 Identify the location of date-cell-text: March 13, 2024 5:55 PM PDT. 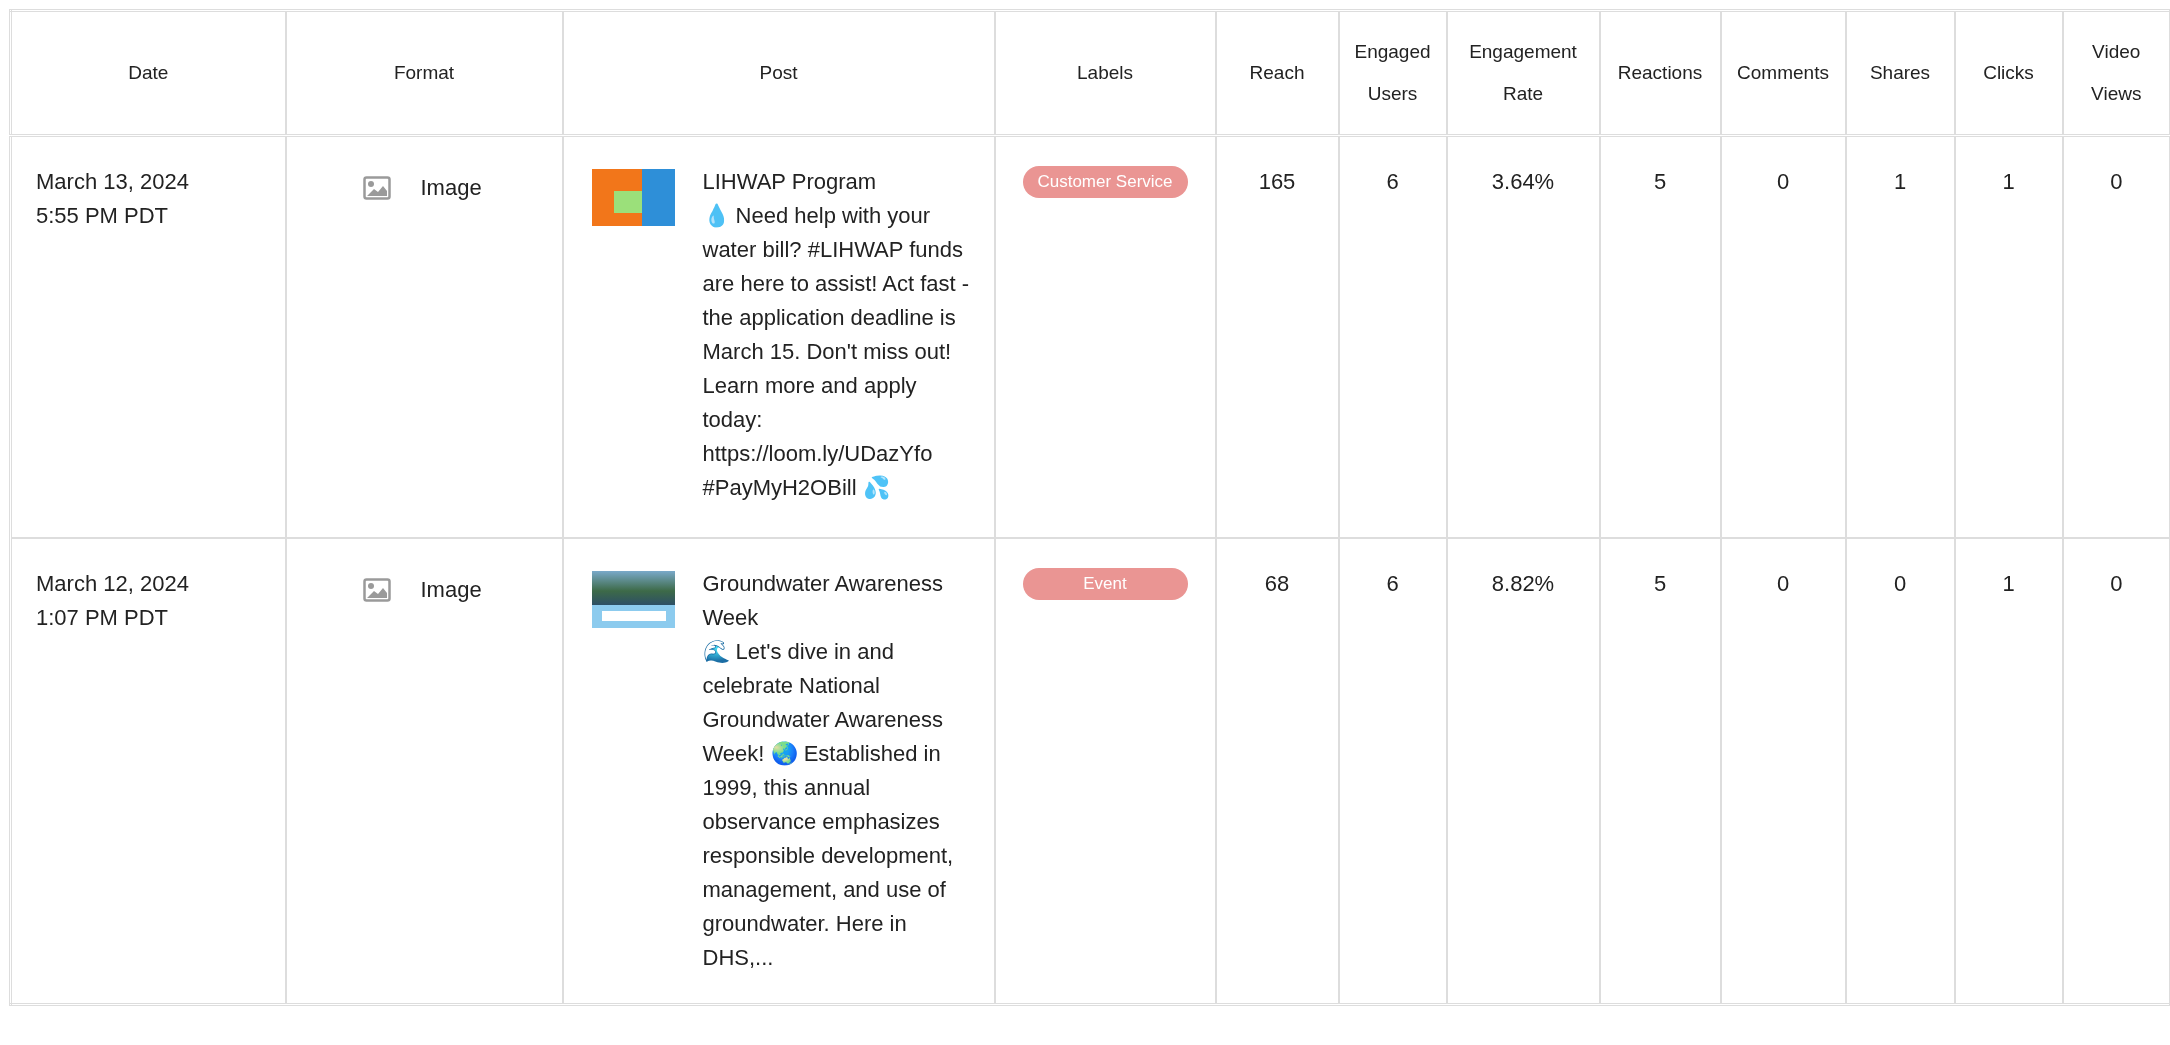
(112, 199).